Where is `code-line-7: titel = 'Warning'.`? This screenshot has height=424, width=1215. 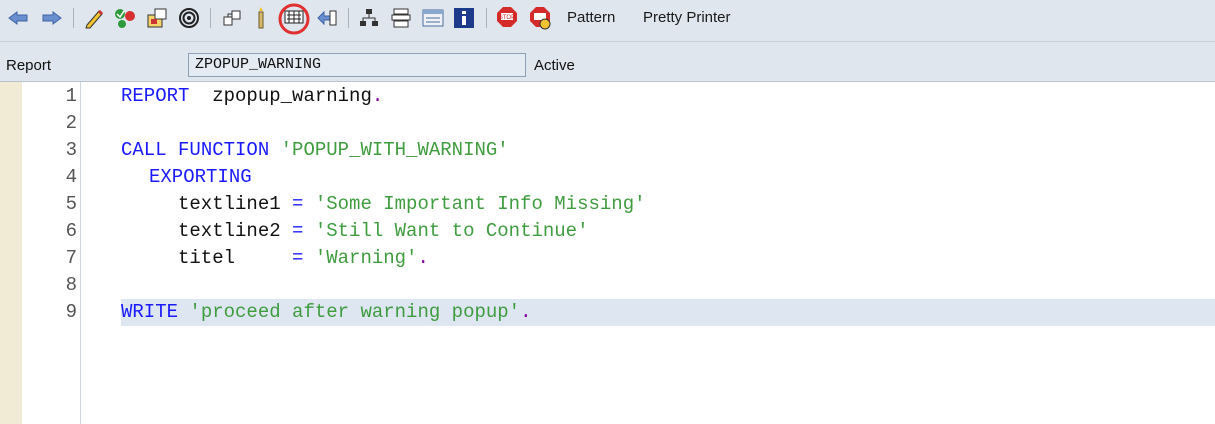
code-line-7: titel = 'Warning'. is located at coordinates (303, 258).